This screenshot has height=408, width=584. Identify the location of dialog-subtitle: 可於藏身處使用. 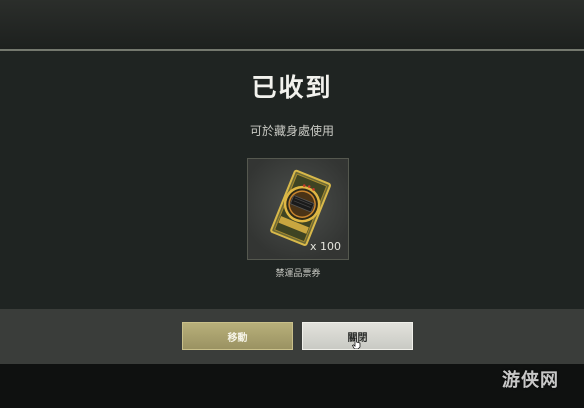
(291, 131).